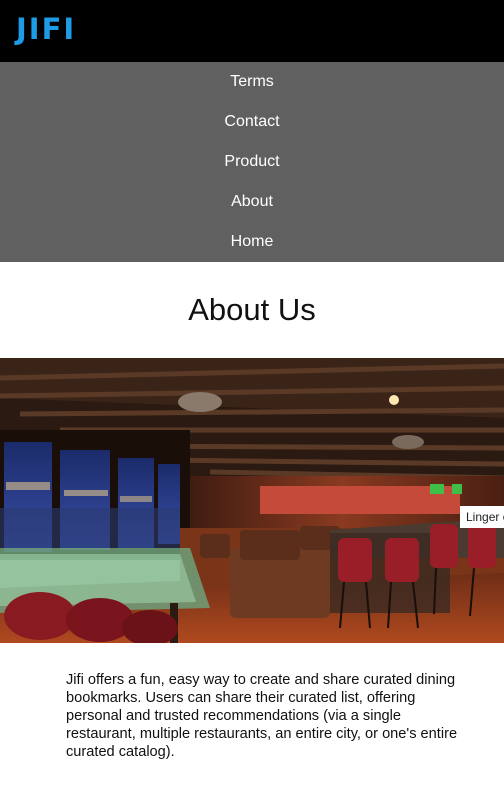  Describe the element at coordinates (252, 309) in the screenshot. I see `page-title: About Us` at that location.